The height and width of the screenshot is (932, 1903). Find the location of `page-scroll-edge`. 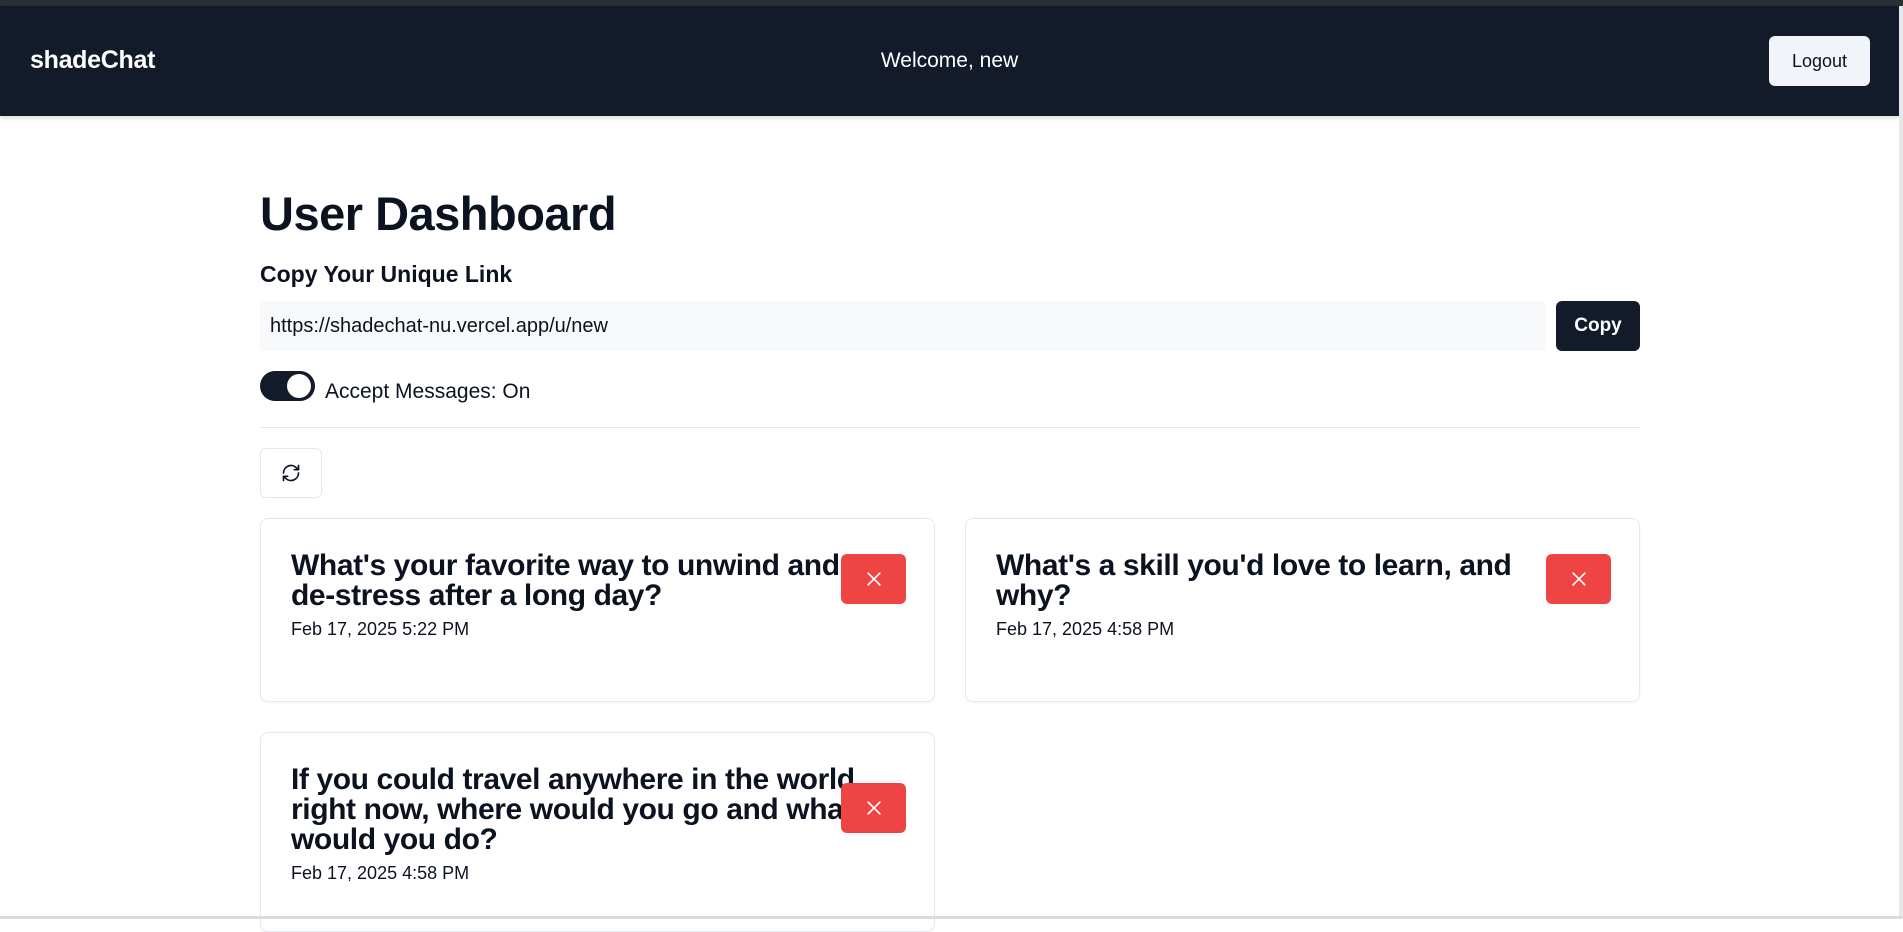

page-scroll-edge is located at coordinates (1901, 462).